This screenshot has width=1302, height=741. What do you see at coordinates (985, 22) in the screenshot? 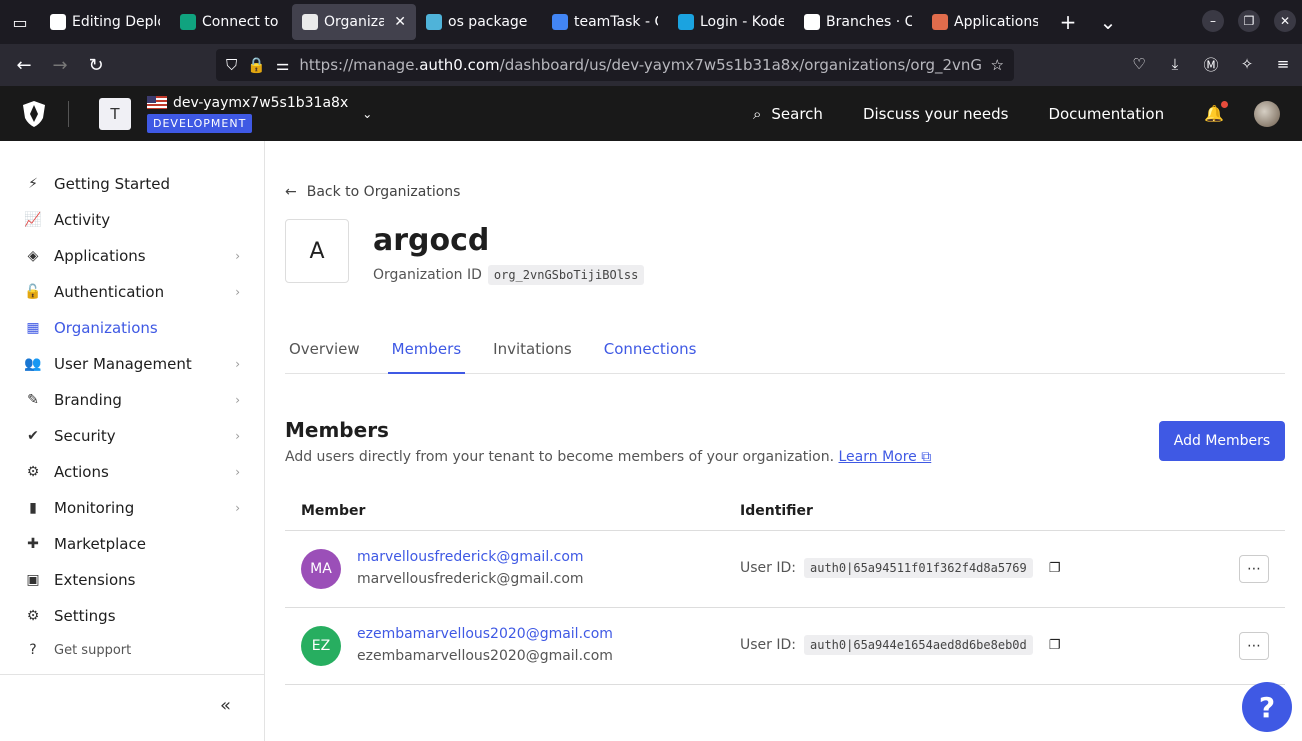
I see `browser-tab: Applications` at bounding box center [985, 22].